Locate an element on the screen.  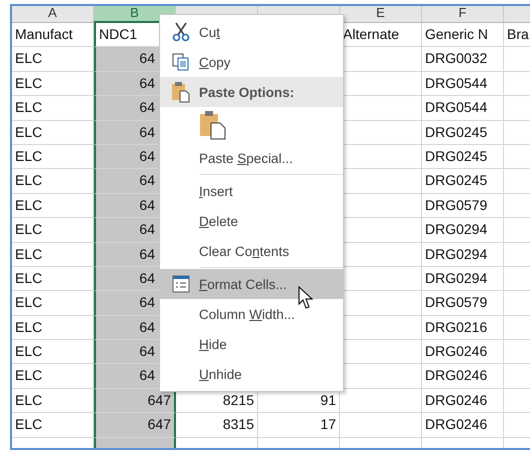
table-cell: 8315 is located at coordinates (217, 425).